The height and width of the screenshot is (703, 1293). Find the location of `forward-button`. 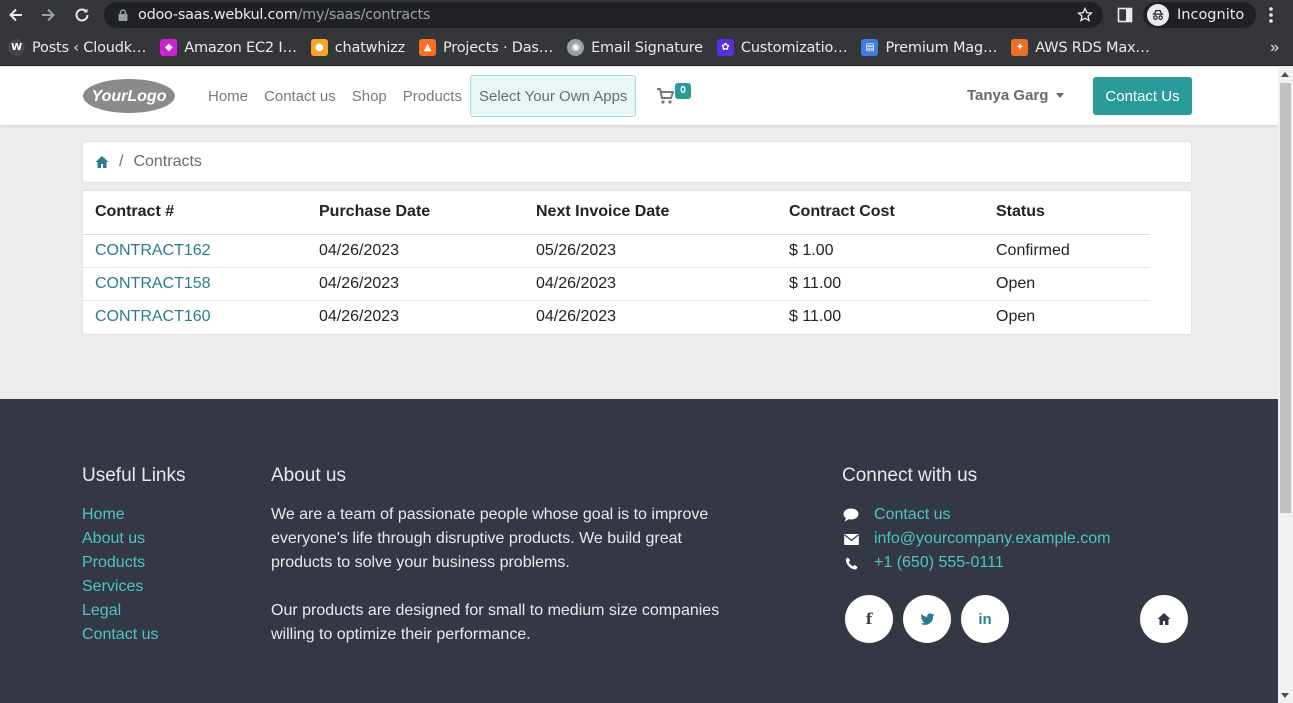

forward-button is located at coordinates (48, 15).